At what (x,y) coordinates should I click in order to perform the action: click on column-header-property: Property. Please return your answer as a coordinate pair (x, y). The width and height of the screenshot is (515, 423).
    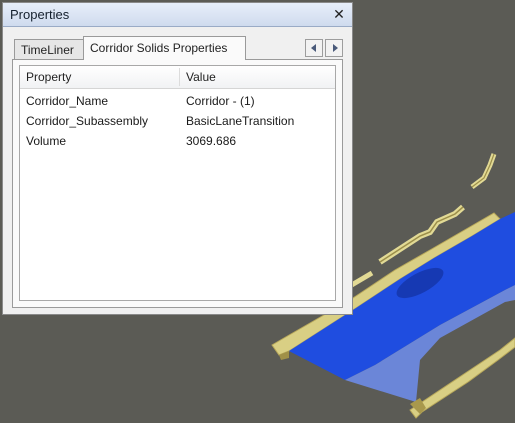
    Looking at the image, I should click on (48, 77).